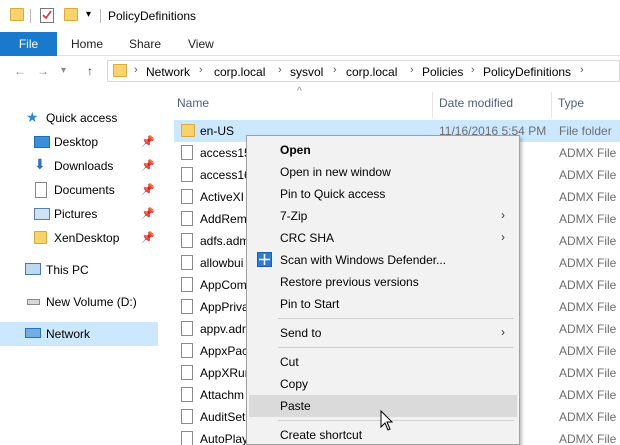  What do you see at coordinates (32, 117) in the screenshot?
I see `star-icon: ★` at bounding box center [32, 117].